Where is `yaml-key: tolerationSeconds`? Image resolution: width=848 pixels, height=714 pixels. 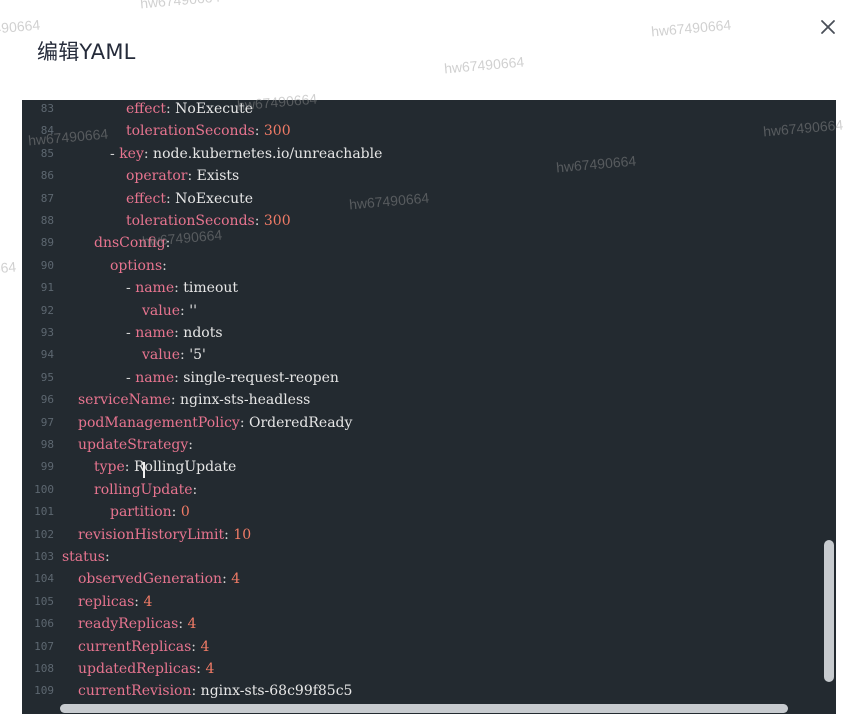 yaml-key: tolerationSeconds is located at coordinates (190, 131).